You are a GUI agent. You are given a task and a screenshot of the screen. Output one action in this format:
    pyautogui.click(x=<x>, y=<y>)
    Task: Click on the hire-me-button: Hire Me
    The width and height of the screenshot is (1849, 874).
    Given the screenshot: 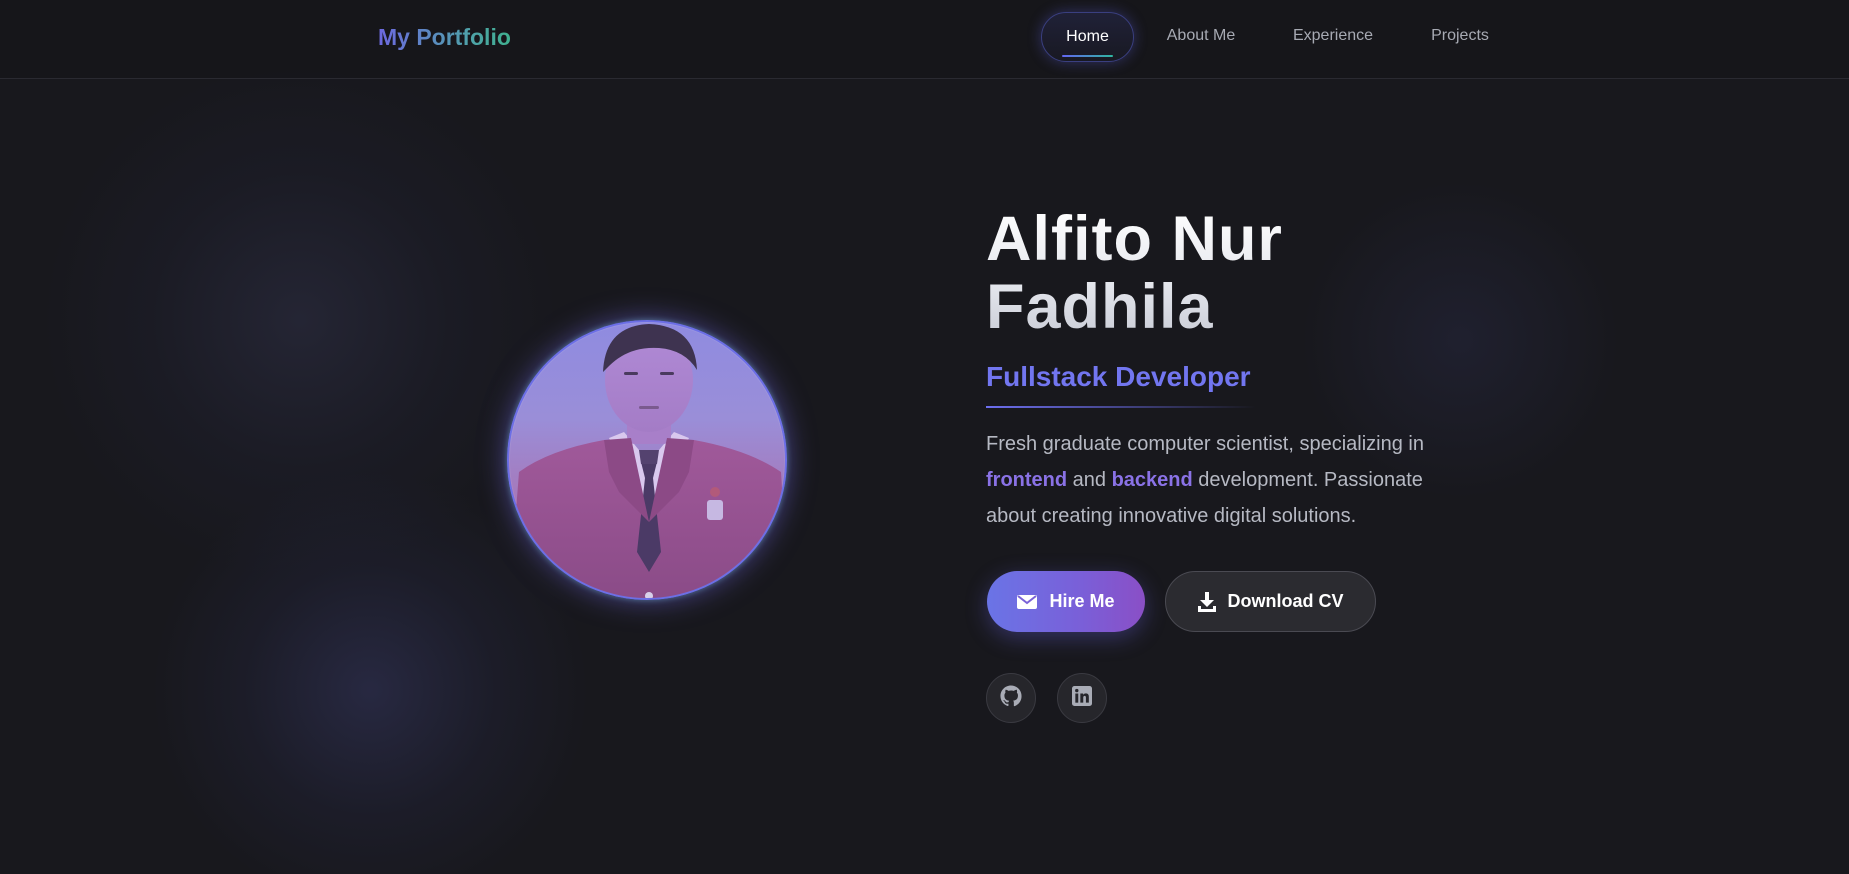 What is the action you would take?
    pyautogui.click(x=1066, y=601)
    